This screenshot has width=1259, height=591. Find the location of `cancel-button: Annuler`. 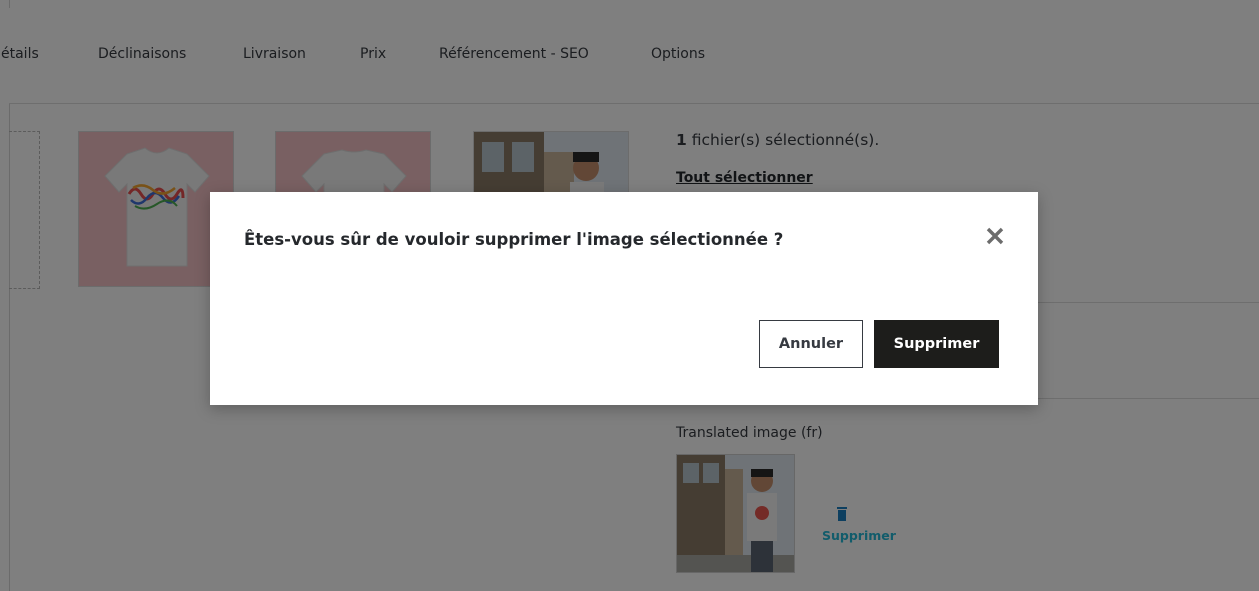

cancel-button: Annuler is located at coordinates (811, 344).